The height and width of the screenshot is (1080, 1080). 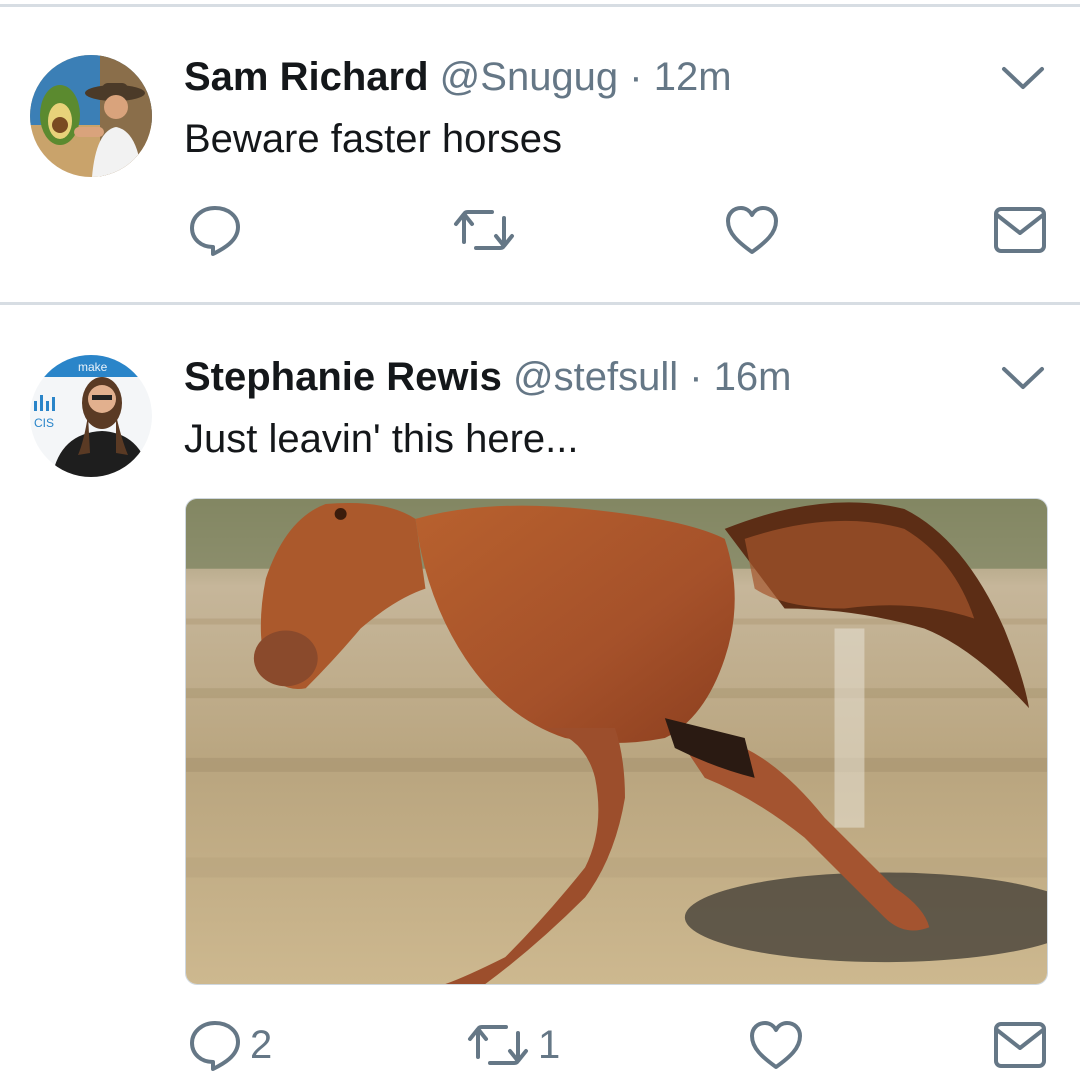 I want to click on svg-text: make, so click(x=93, y=367).